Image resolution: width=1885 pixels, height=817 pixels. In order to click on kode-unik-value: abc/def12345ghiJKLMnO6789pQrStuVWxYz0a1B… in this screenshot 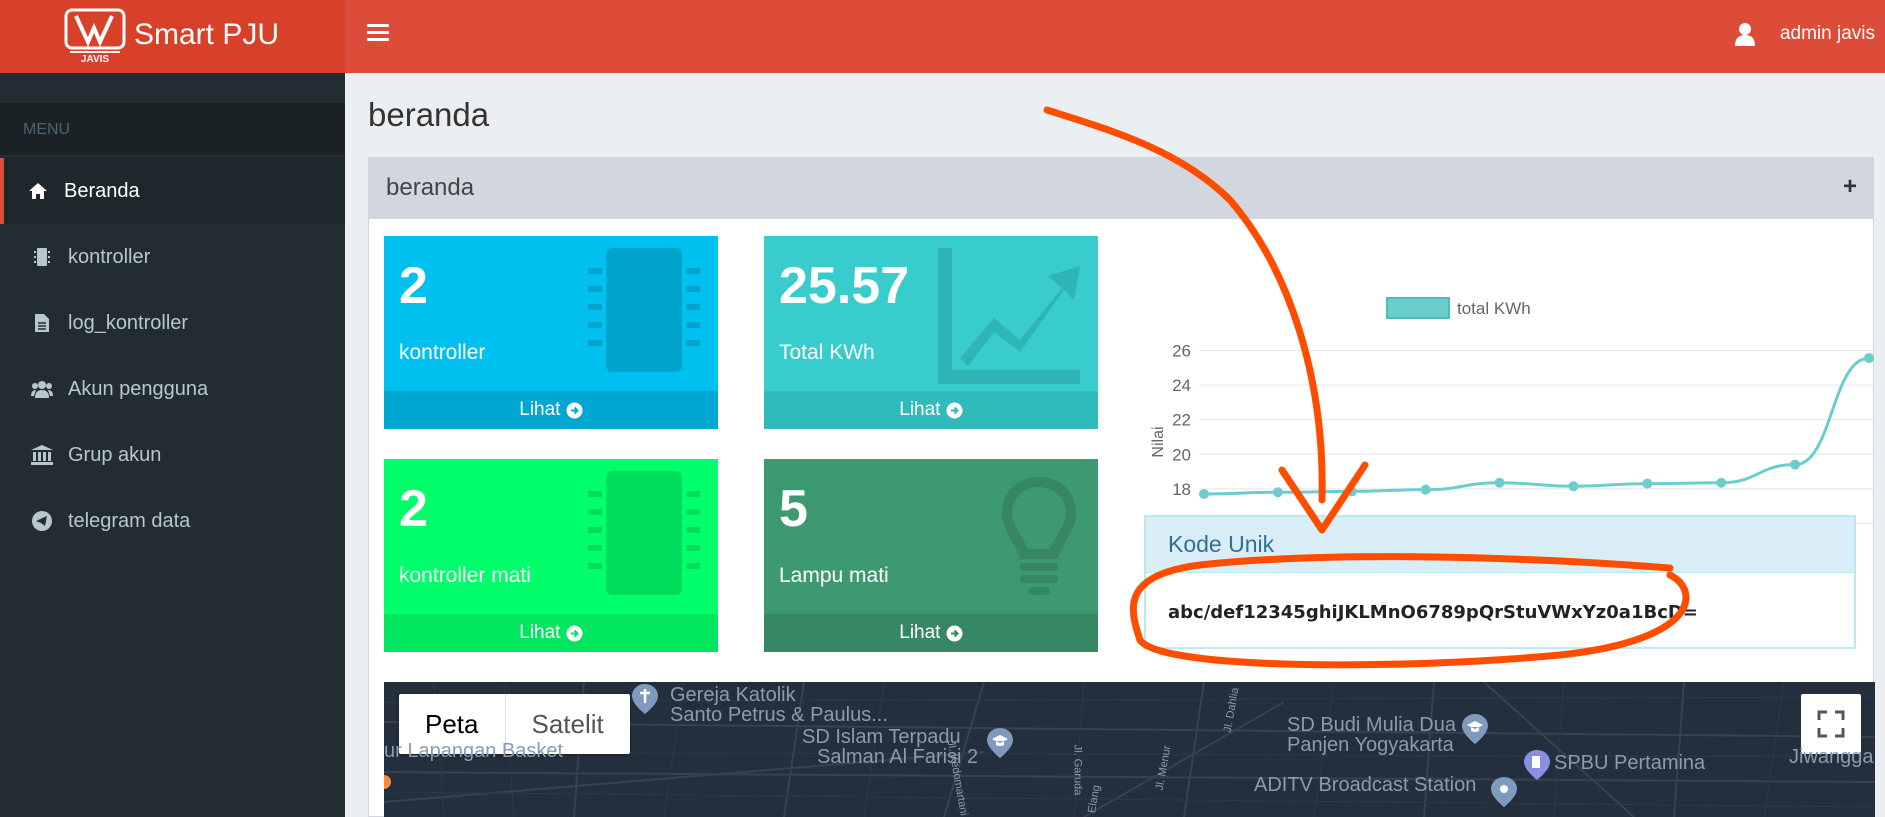, I will do `click(1433, 612)`.